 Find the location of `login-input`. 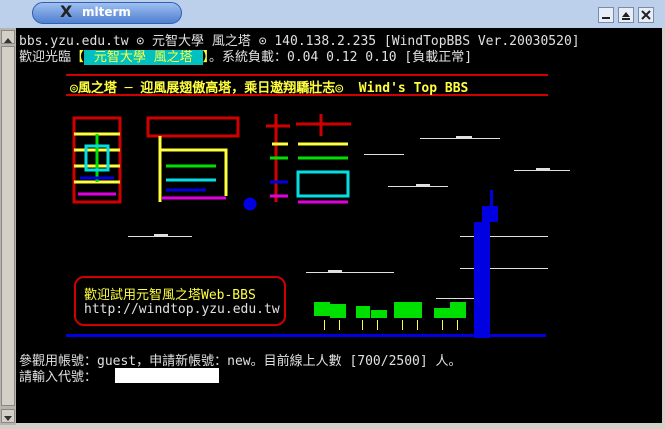

login-input is located at coordinates (167, 375).